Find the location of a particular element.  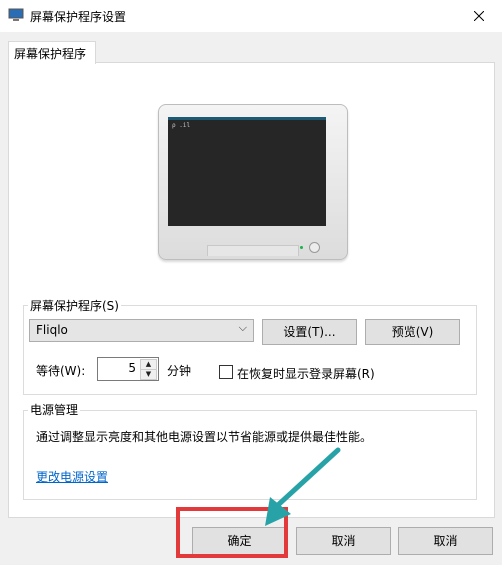

tab-label: 屏幕保护程序 is located at coordinates (50, 54).